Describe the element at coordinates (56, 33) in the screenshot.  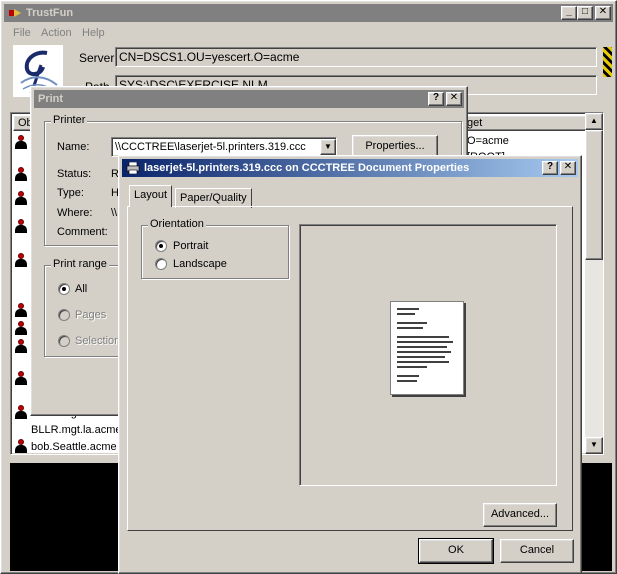
I see `menu-action: Action` at that location.